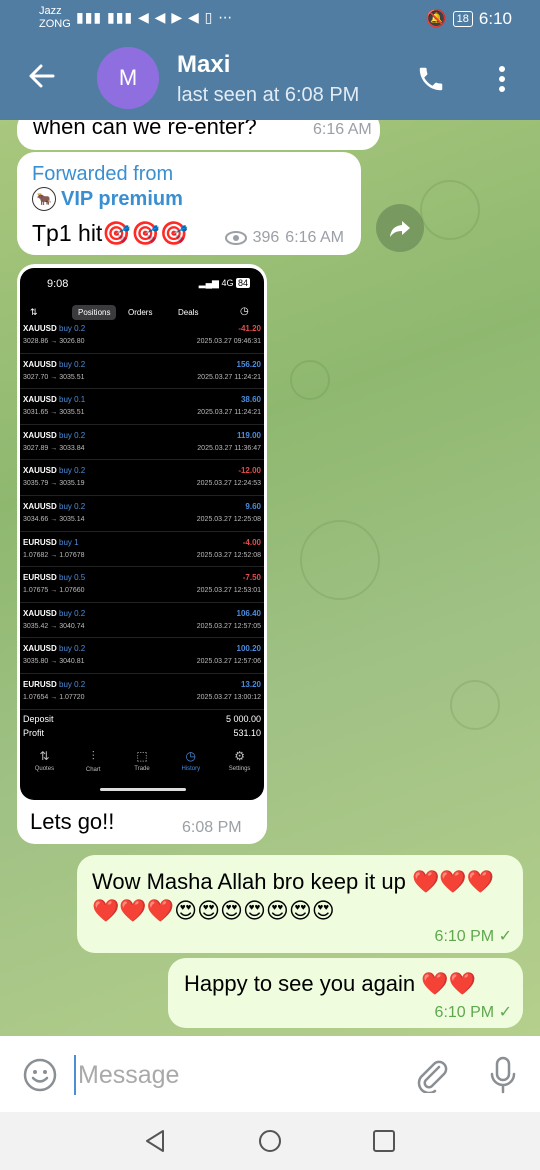 The height and width of the screenshot is (1170, 540). I want to click on nav-chart: ⫶ Chart, so click(93, 763).